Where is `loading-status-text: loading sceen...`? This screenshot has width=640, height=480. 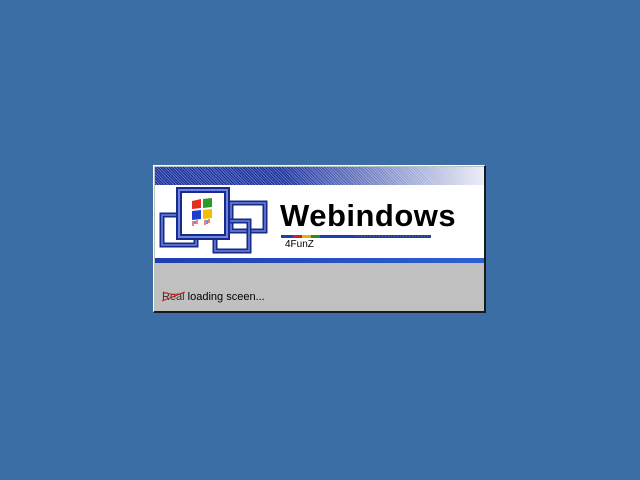
loading-status-text: loading sceen... is located at coordinates (224, 297).